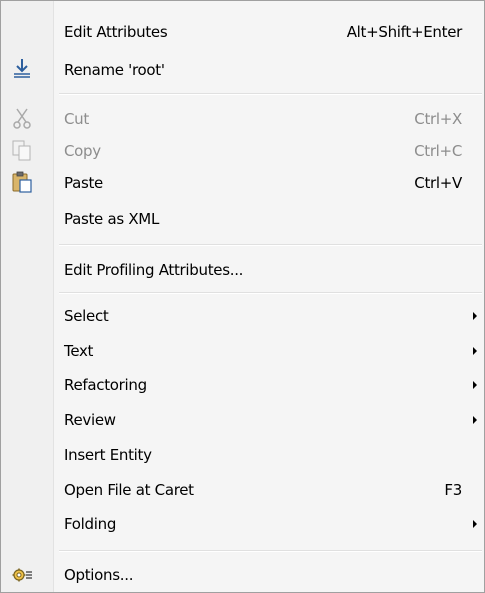 The height and width of the screenshot is (593, 485). What do you see at coordinates (90, 420) in the screenshot?
I see `menu-item-label: Review` at bounding box center [90, 420].